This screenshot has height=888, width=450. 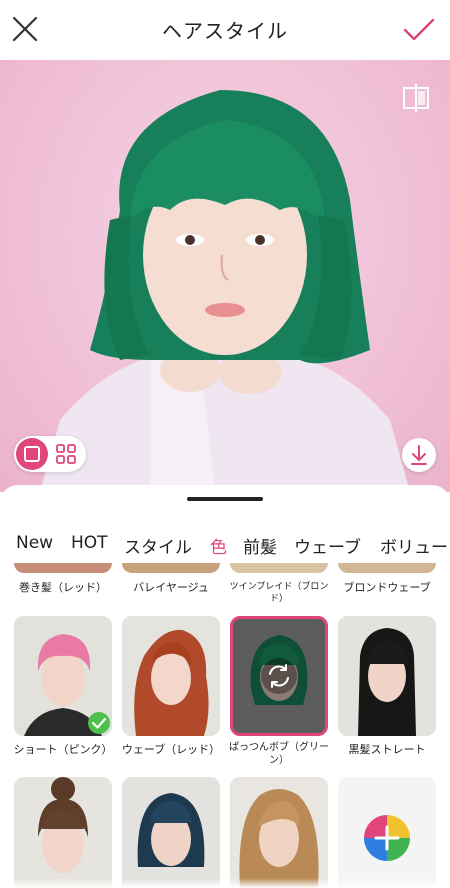 I want to click on style-card-pink-short, so click(x=63, y=676).